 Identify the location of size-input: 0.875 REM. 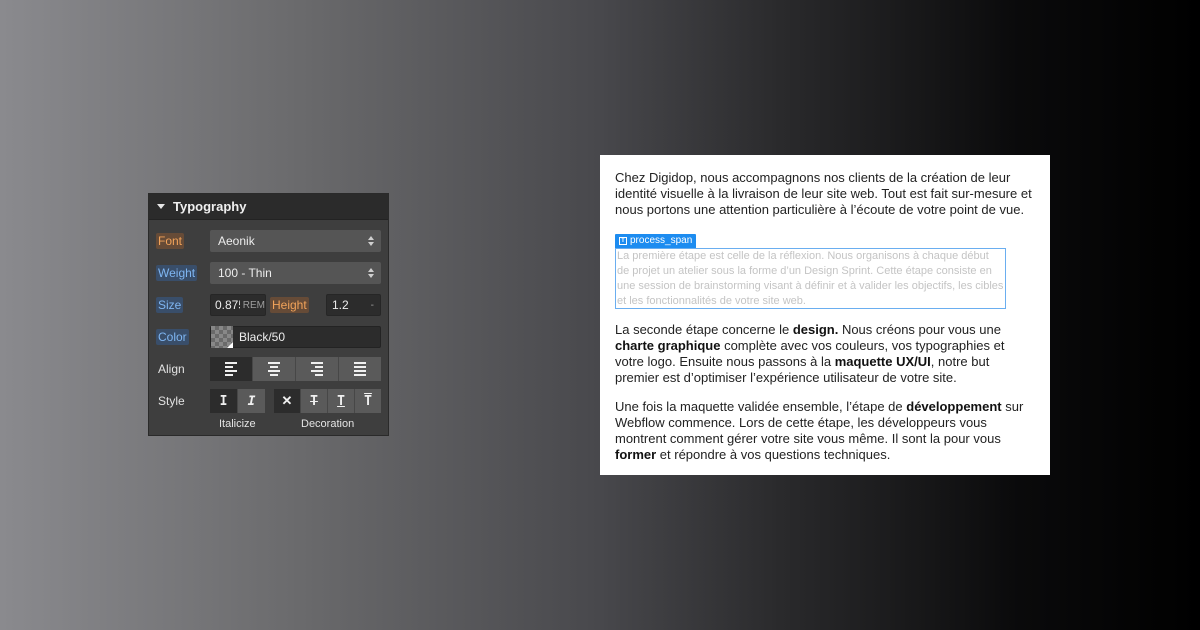
(238, 305).